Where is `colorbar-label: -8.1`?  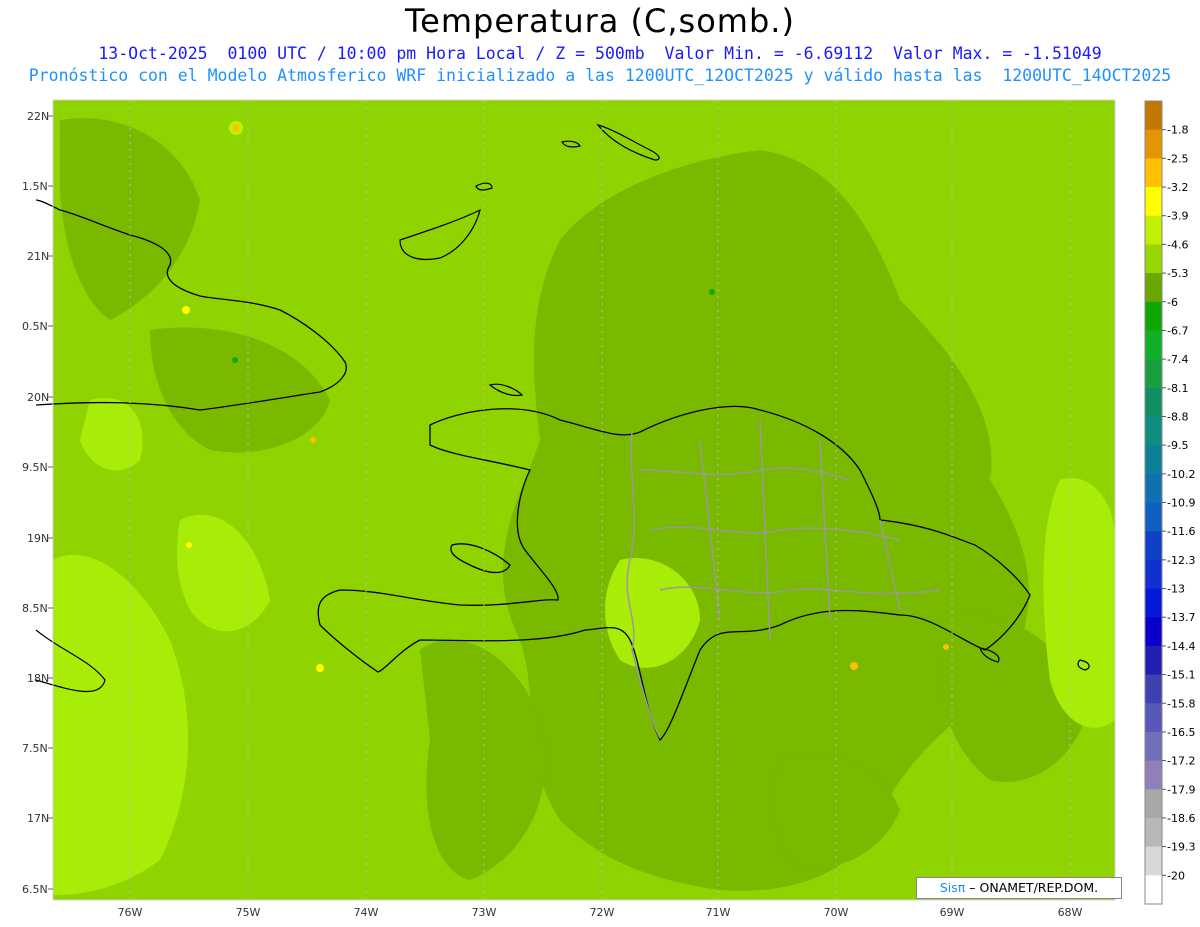
colorbar-label: -8.1 is located at coordinates (1177, 388).